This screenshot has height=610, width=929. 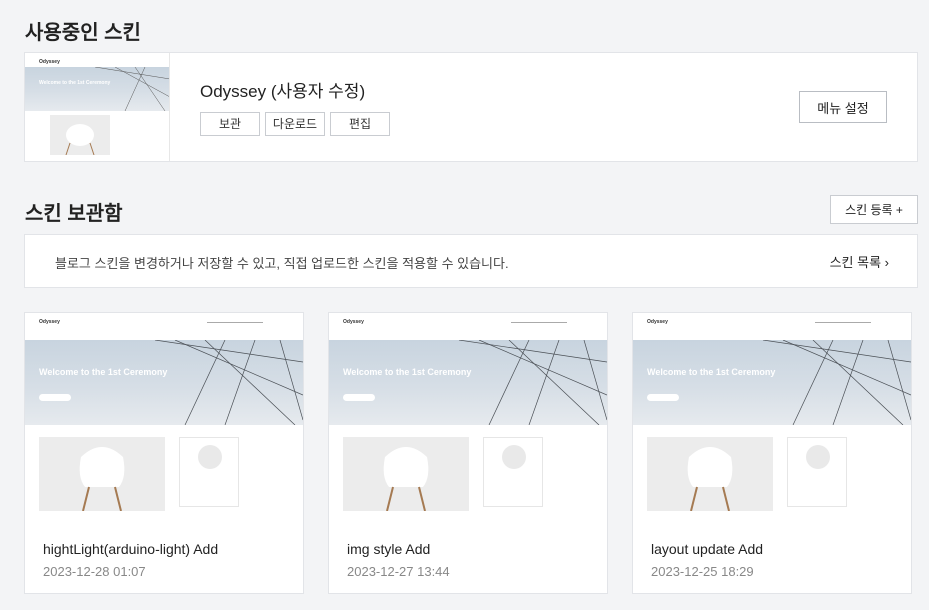 I want to click on skin-storage-title: 스킨 보관함, so click(x=74, y=214).